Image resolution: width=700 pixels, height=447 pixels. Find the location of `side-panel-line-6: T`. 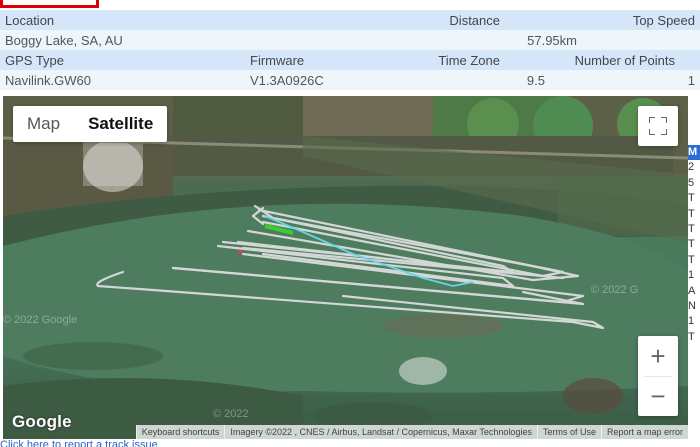

side-panel-line-6: T is located at coordinates (691, 244).